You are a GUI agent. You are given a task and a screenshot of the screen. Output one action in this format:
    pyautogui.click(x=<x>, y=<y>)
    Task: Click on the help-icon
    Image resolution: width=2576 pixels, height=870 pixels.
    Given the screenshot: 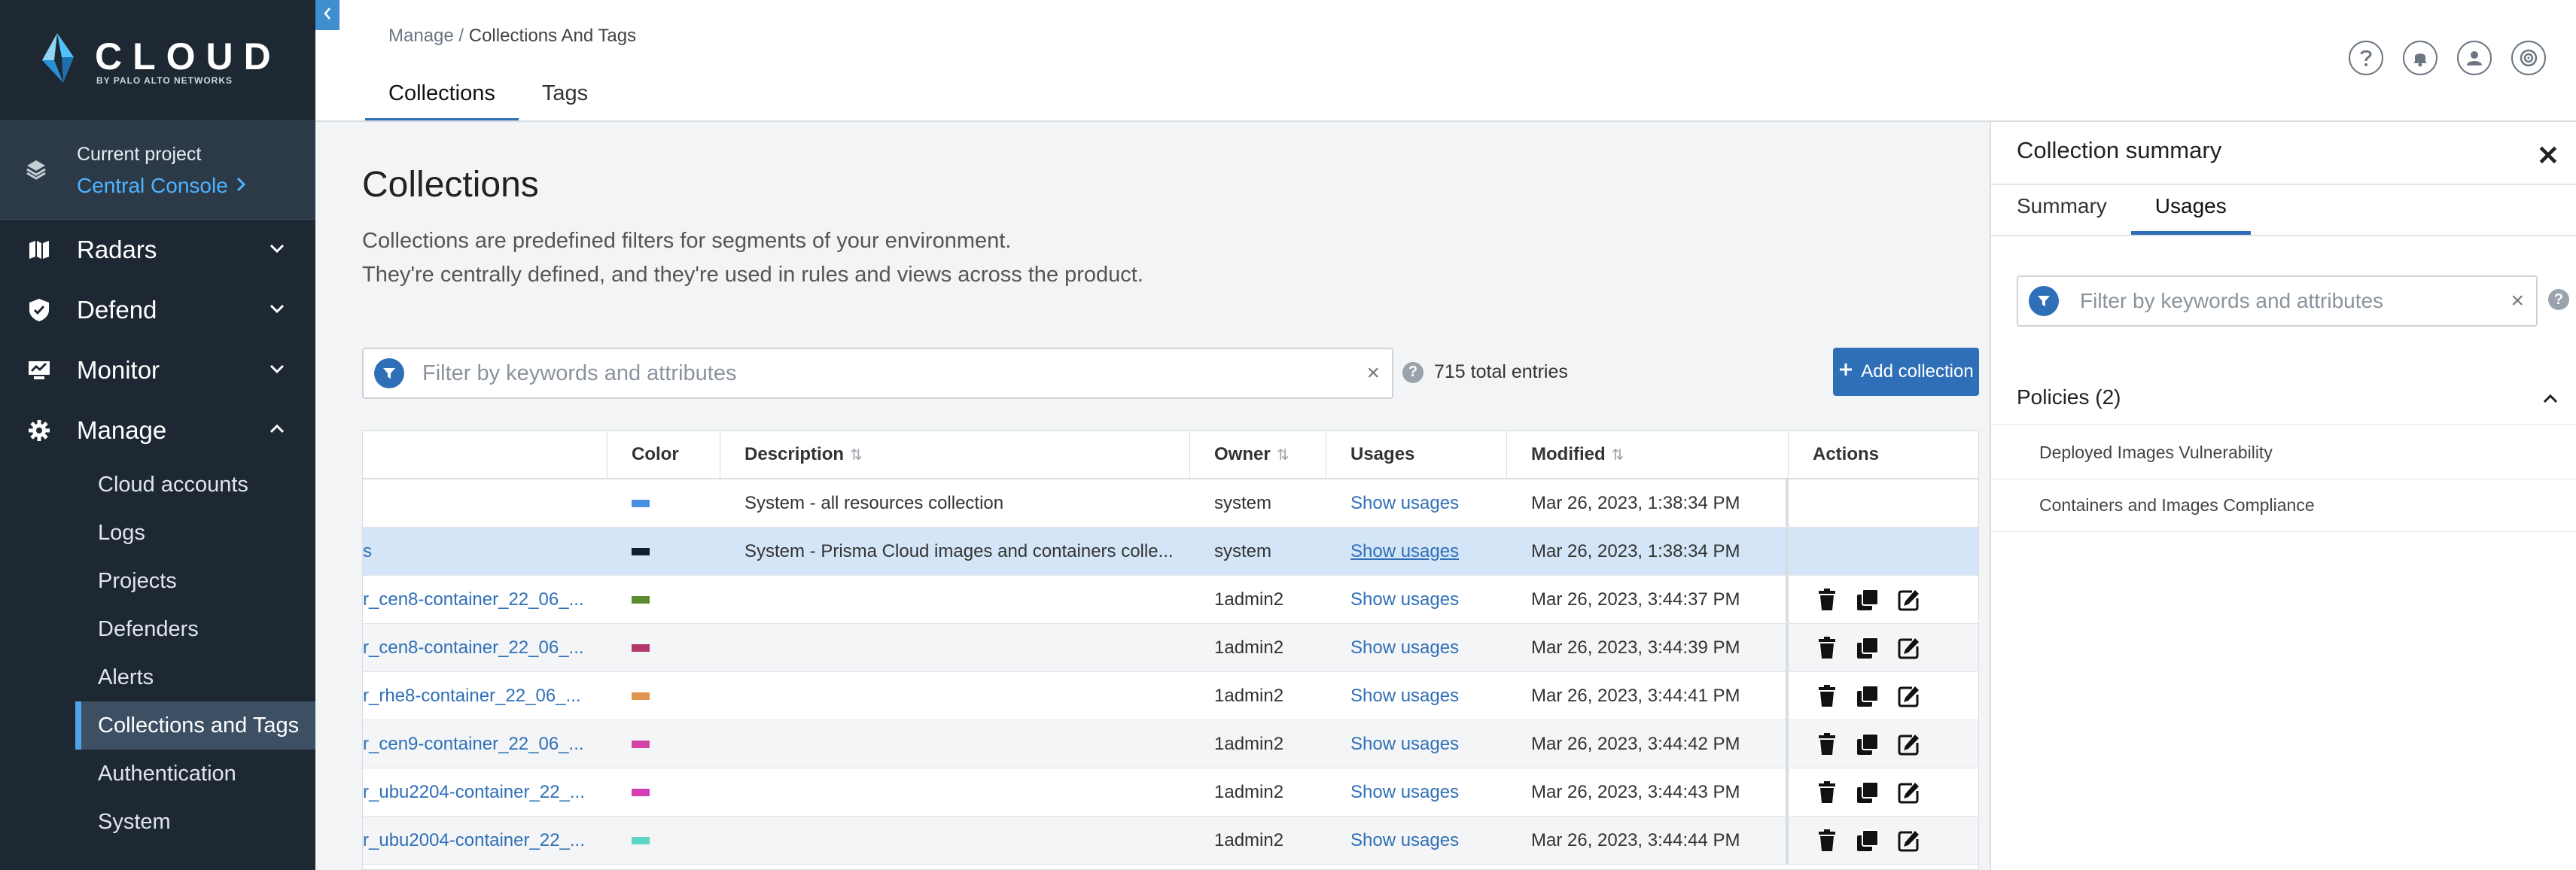 What is the action you would take?
    pyautogui.click(x=2366, y=58)
    